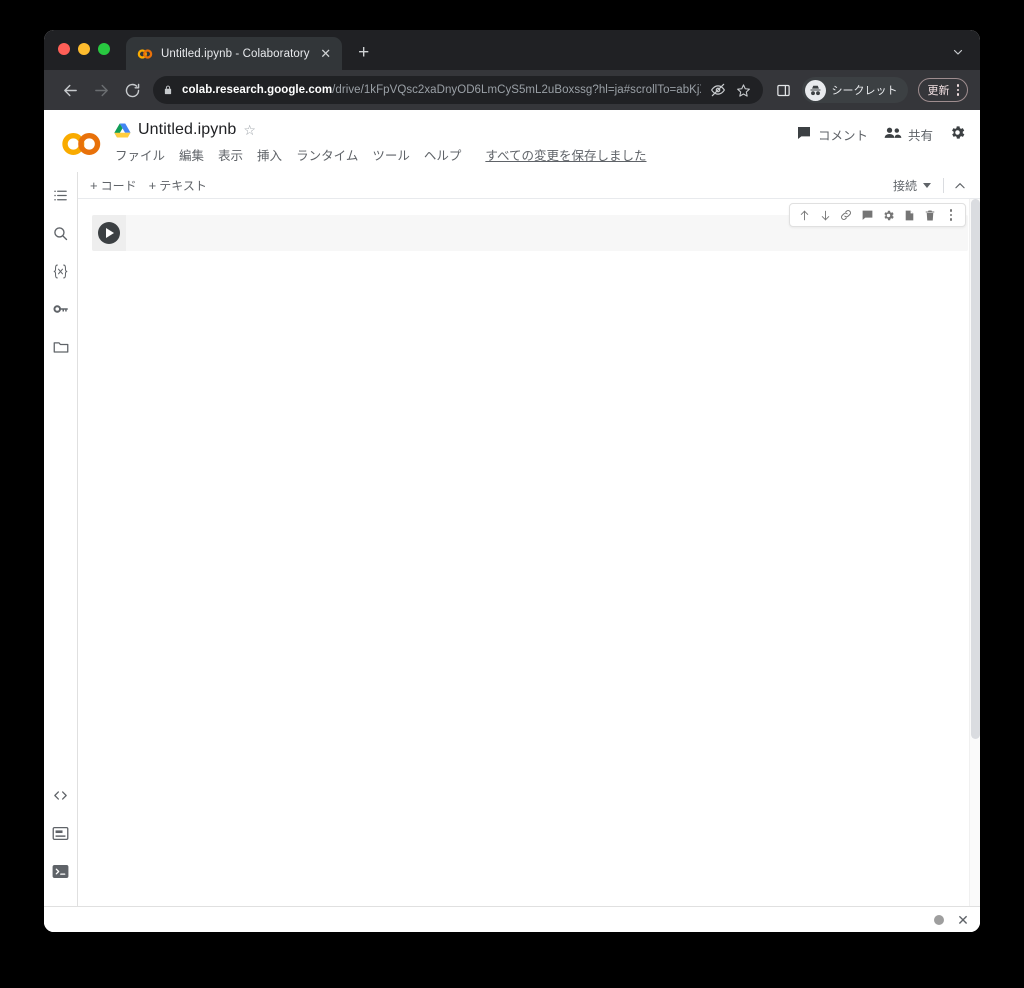  Describe the element at coordinates (61, 233) in the screenshot. I see `sidebar-item-search` at that location.